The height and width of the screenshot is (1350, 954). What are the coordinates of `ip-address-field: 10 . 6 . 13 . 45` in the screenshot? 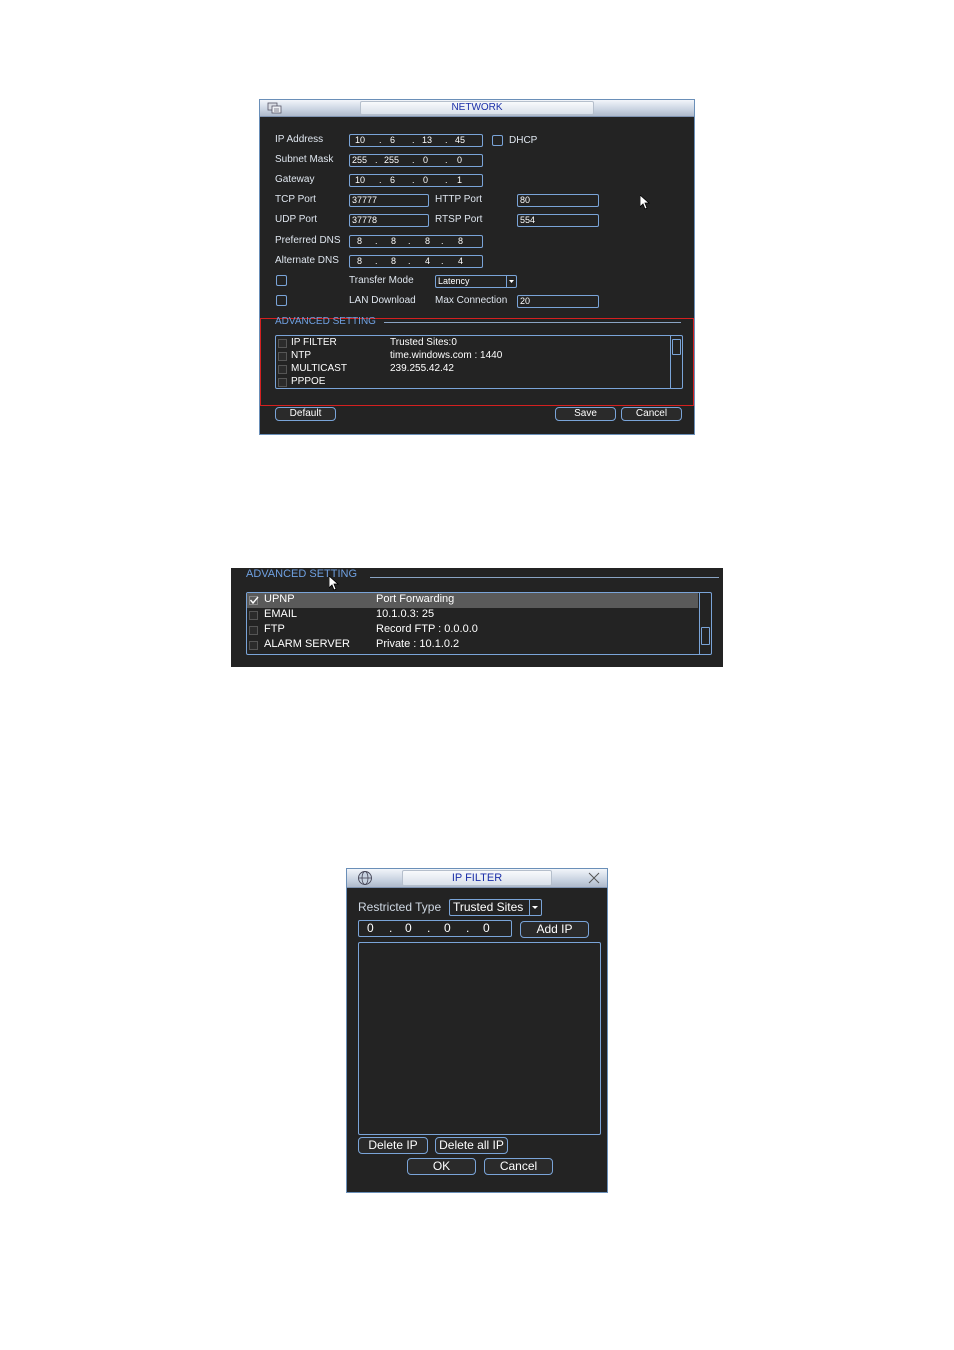 It's located at (416, 140).